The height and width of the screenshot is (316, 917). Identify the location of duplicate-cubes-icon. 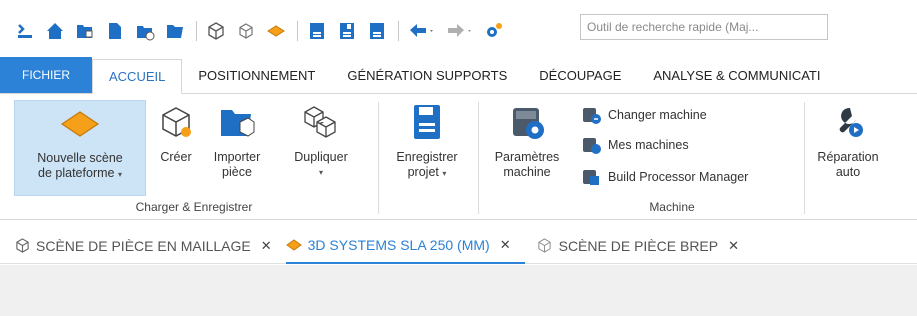
(321, 122).